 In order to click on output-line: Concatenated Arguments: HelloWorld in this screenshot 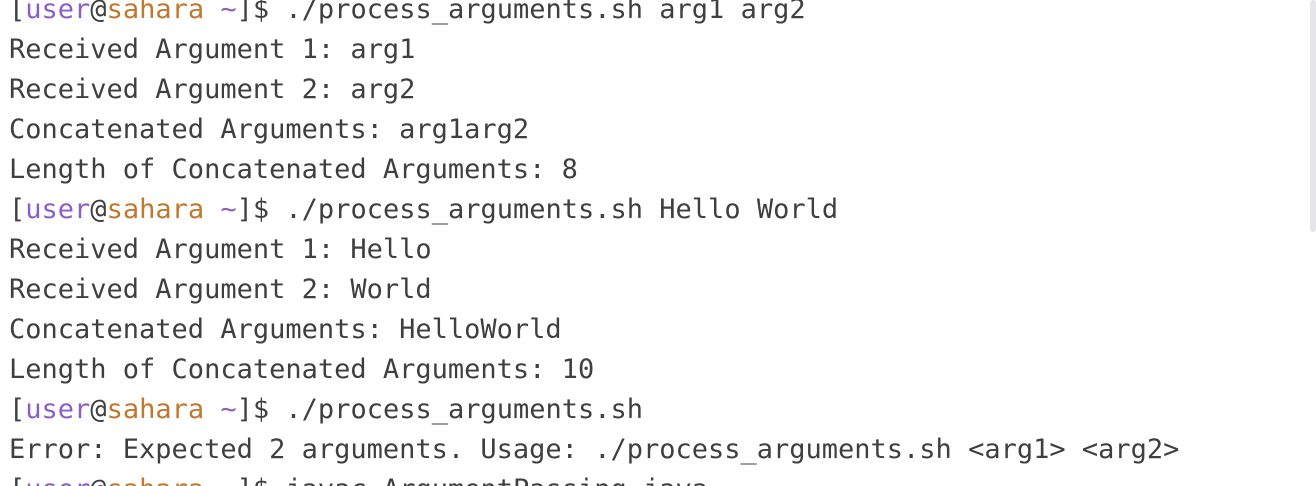, I will do `click(594, 330)`.